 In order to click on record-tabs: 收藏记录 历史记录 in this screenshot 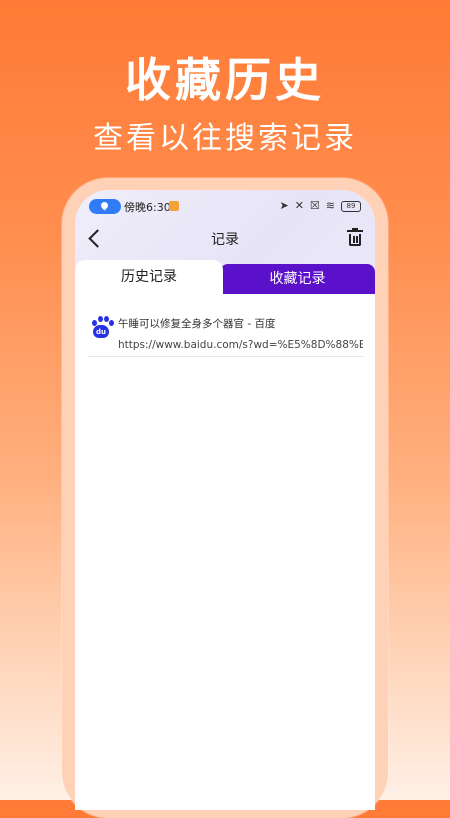, I will do `click(225, 278)`.